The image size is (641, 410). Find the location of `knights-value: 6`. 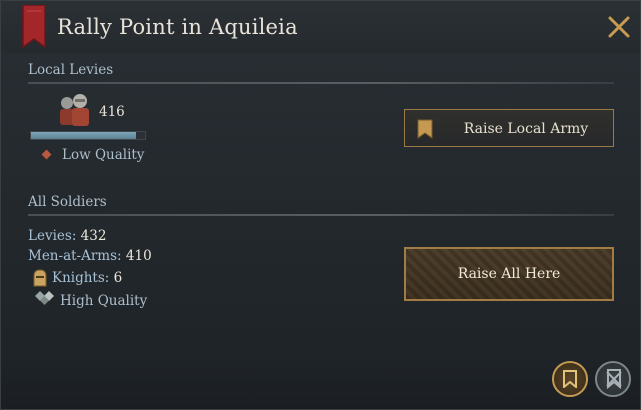

knights-value: 6 is located at coordinates (118, 278).